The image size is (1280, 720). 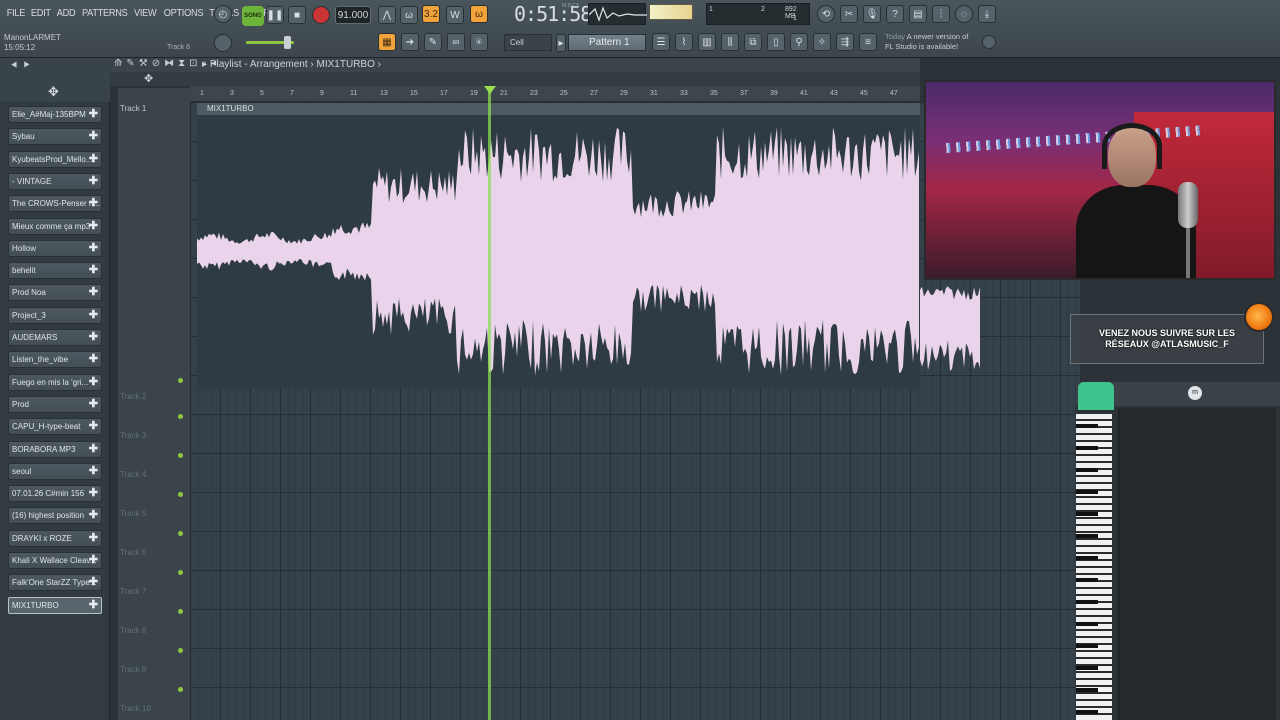 I want to click on browser-item: DRAYKI x ROZE ✚, so click(x=55, y=538).